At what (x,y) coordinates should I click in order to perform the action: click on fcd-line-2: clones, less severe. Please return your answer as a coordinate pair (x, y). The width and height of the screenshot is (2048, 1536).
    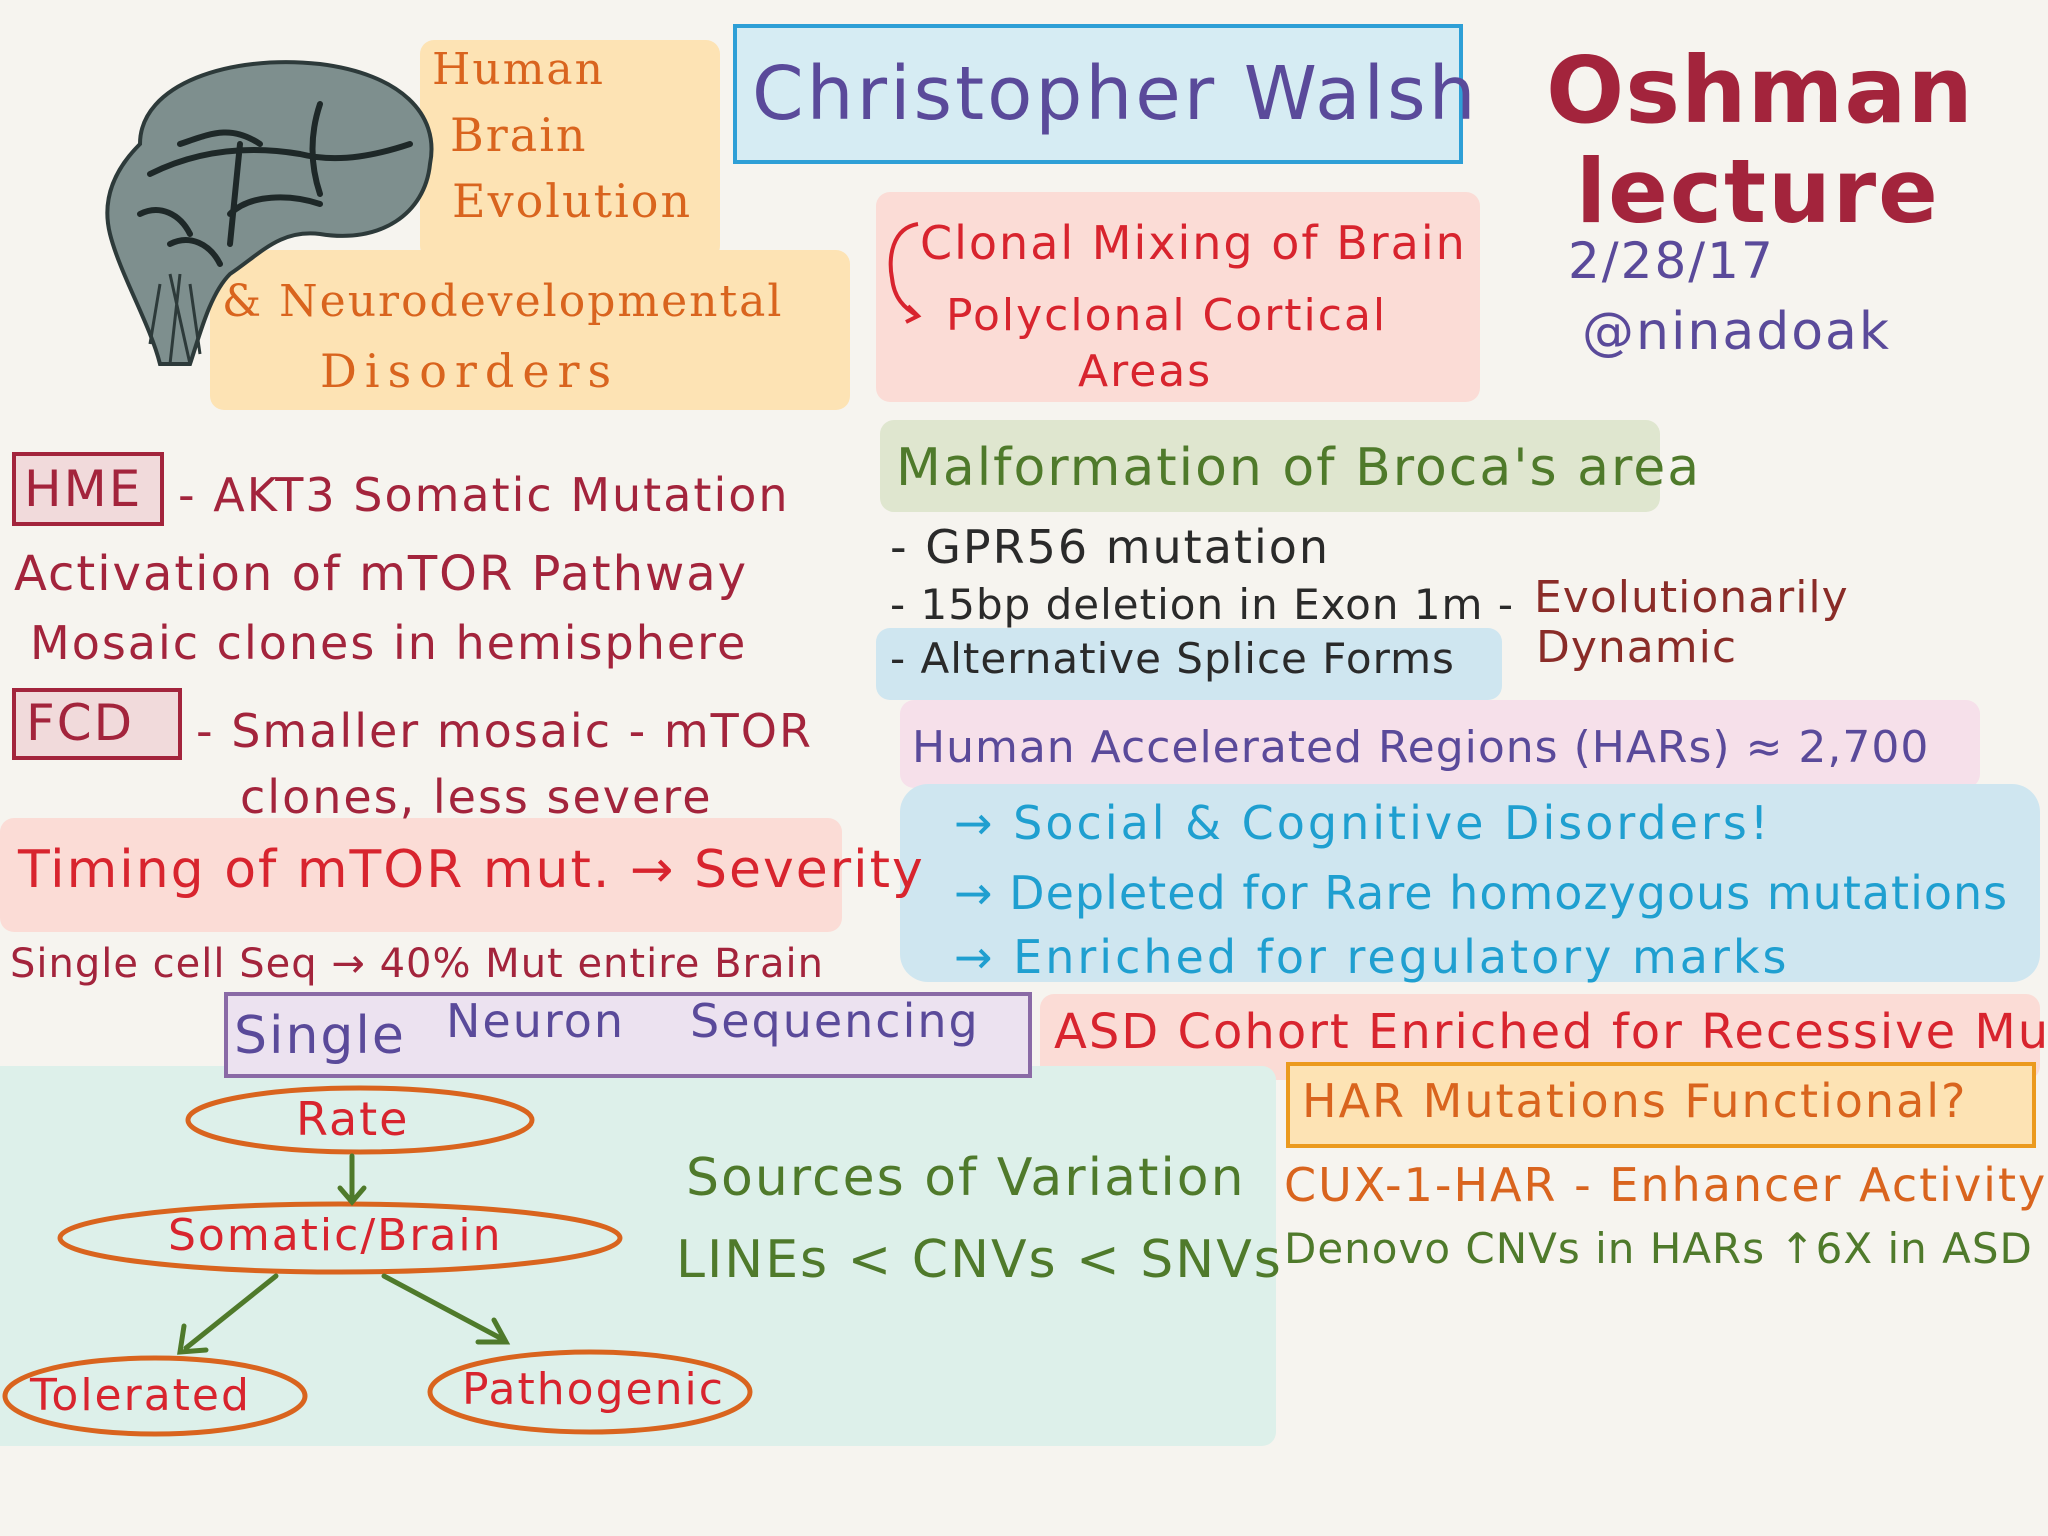
    Looking at the image, I should click on (476, 797).